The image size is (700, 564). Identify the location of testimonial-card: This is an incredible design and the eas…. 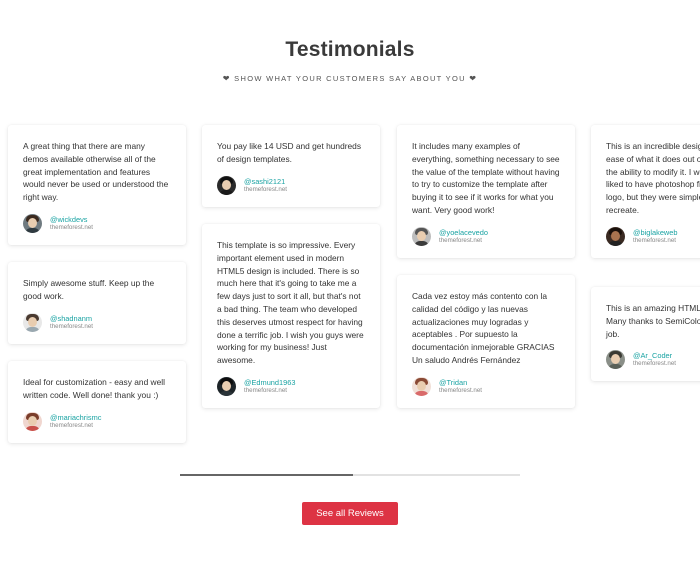
(645, 191).